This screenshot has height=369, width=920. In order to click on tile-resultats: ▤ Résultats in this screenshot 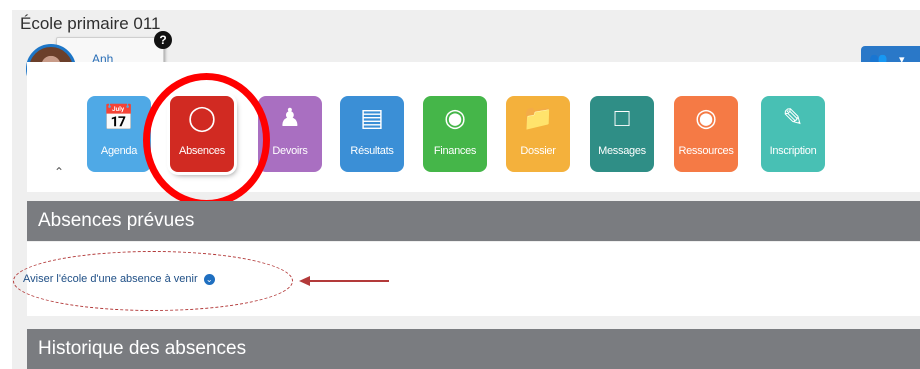, I will do `click(372, 134)`.